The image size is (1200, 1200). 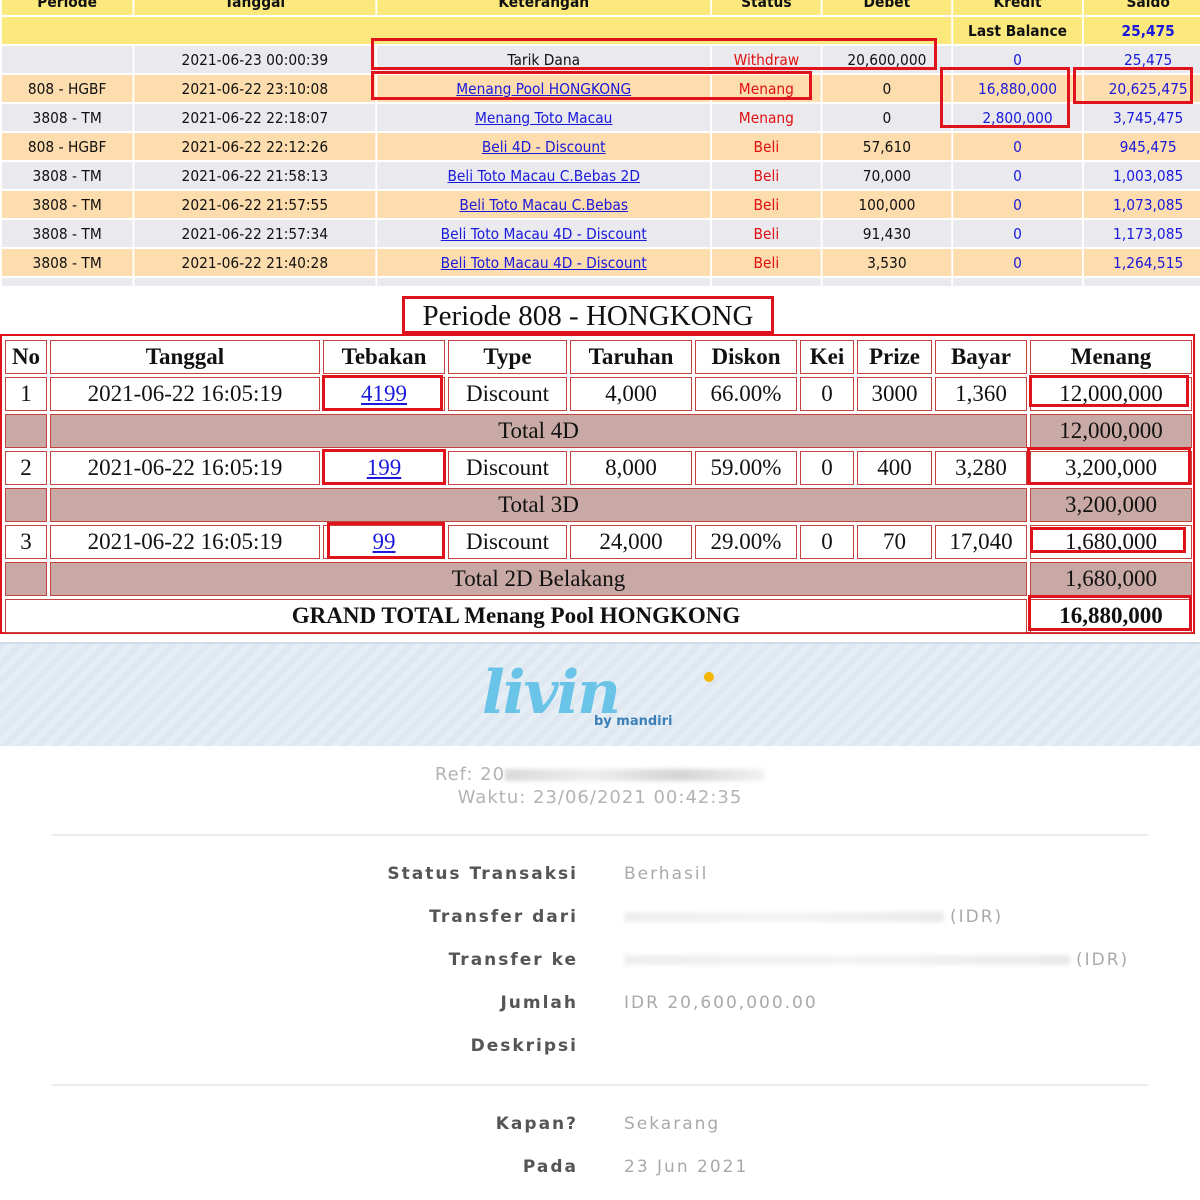 What do you see at coordinates (631, 468) in the screenshot?
I see `periode-cell-taruhan: 8,000` at bounding box center [631, 468].